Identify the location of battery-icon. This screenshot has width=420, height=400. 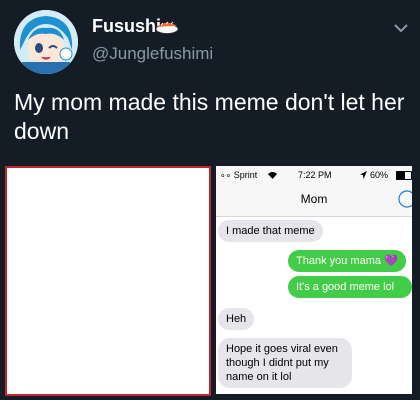
(404, 175).